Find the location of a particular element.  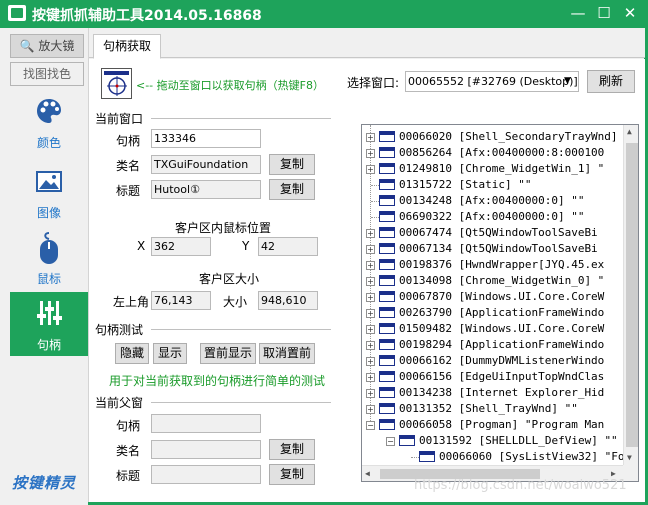

app-logo-icon is located at coordinates (17, 13).